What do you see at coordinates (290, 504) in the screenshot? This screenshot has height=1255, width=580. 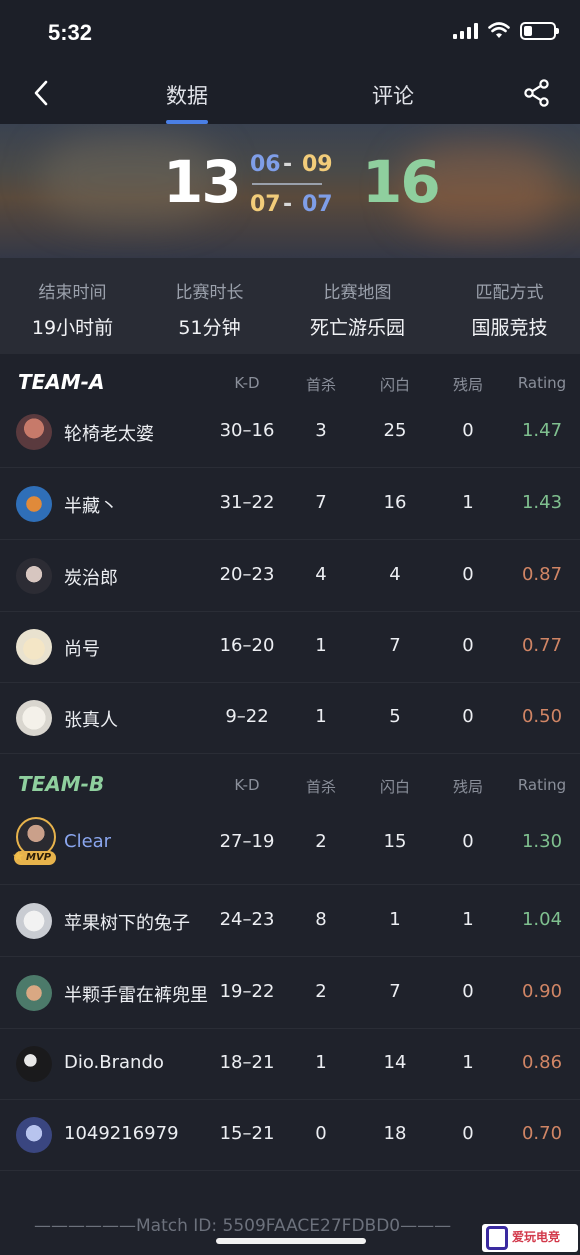 I see `player-row: 半藏丶 31–22 7 16 1 1.43` at bounding box center [290, 504].